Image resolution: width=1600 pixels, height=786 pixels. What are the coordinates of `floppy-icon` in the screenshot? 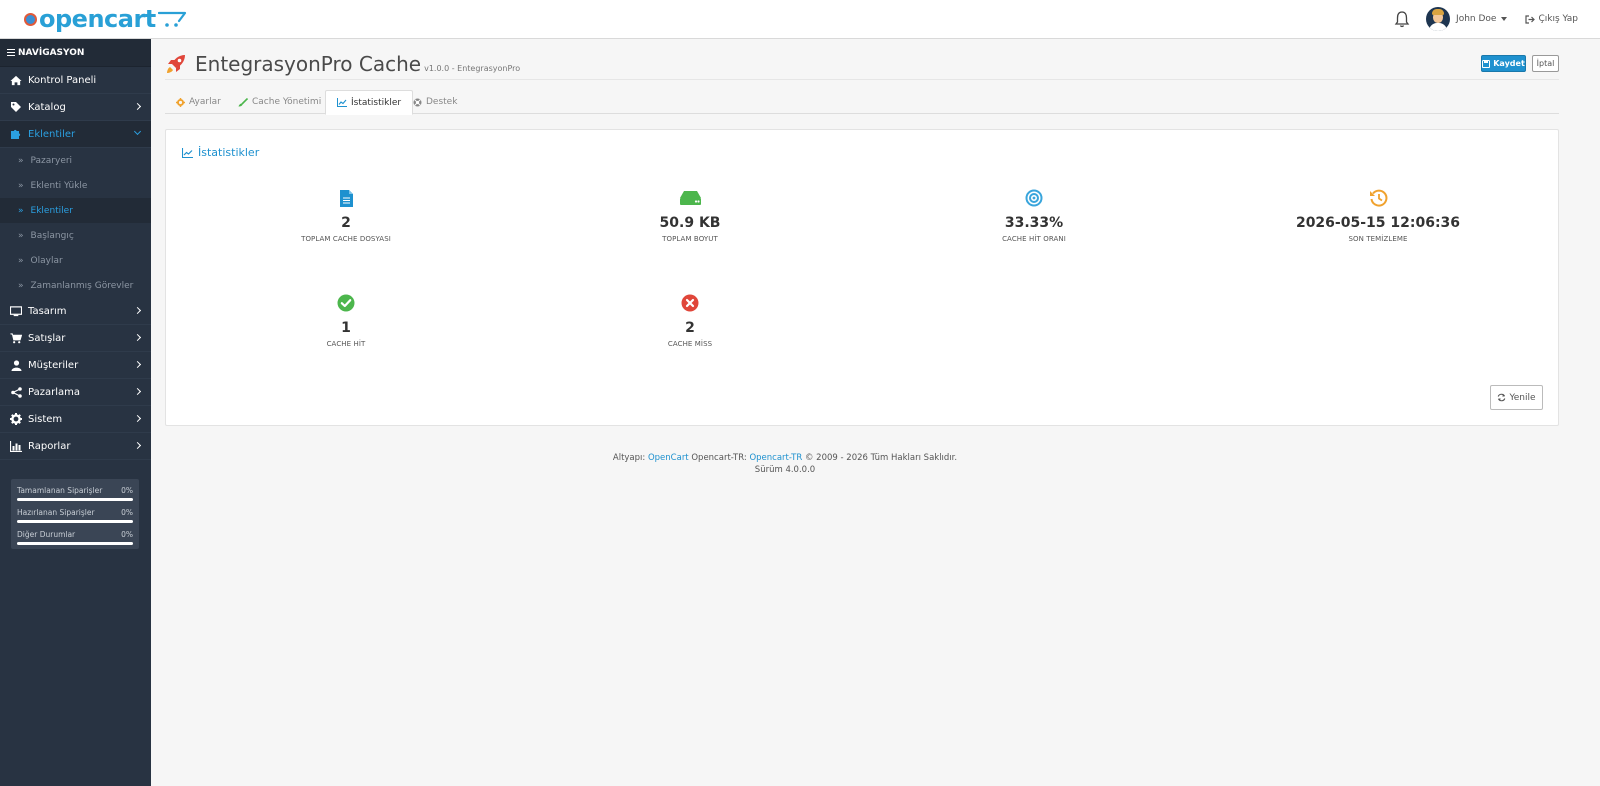 It's located at (1486, 63).